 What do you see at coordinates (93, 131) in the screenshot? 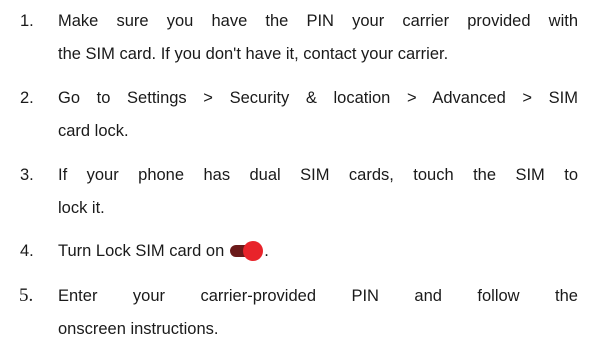
I see `step-text-line: card lock.` at bounding box center [93, 131].